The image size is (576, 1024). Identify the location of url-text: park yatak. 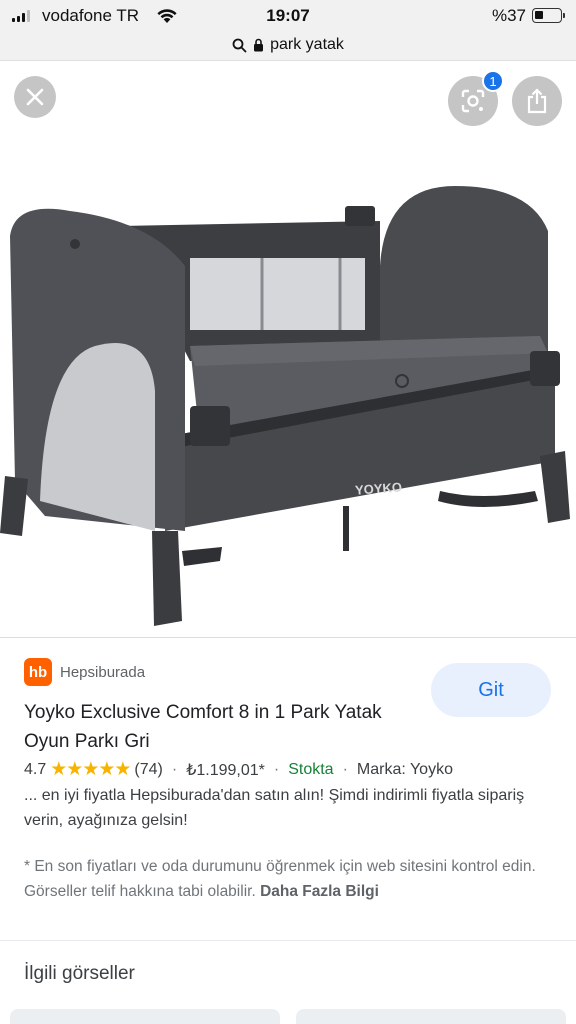
(307, 44).